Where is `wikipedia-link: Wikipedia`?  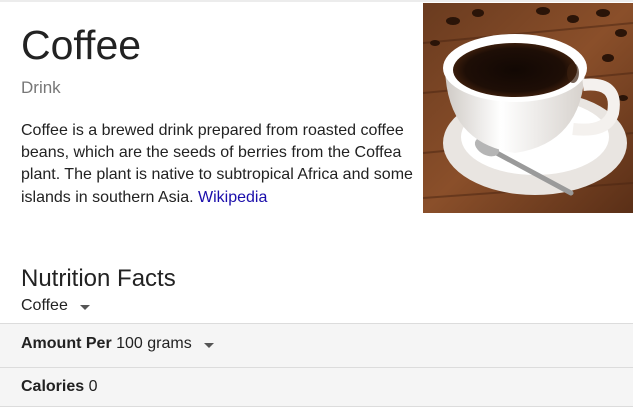
wikipedia-link: Wikipedia is located at coordinates (232, 197).